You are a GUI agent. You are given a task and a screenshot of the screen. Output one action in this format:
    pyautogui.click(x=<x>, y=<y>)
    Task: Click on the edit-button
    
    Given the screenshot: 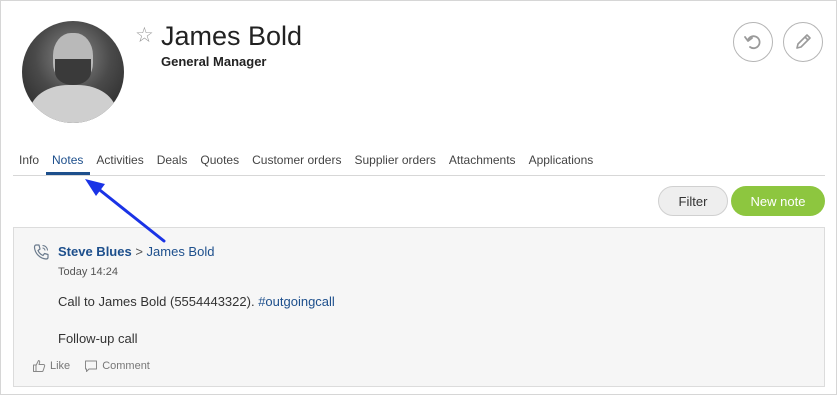 What is the action you would take?
    pyautogui.click(x=803, y=42)
    